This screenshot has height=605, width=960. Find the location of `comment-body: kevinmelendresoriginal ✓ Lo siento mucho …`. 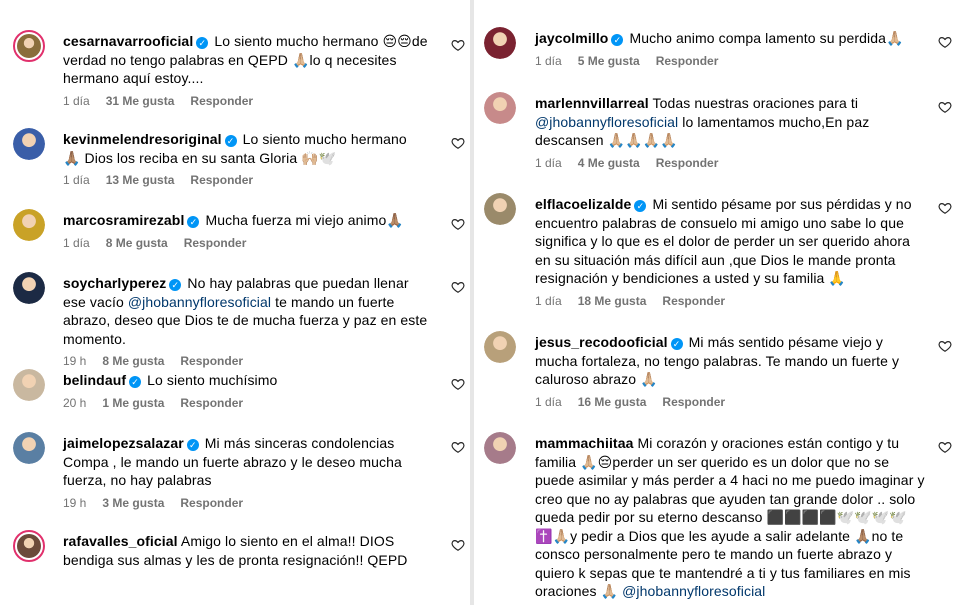

comment-body: kevinmelendresoriginal ✓ Lo siento mucho … is located at coordinates (245, 148).